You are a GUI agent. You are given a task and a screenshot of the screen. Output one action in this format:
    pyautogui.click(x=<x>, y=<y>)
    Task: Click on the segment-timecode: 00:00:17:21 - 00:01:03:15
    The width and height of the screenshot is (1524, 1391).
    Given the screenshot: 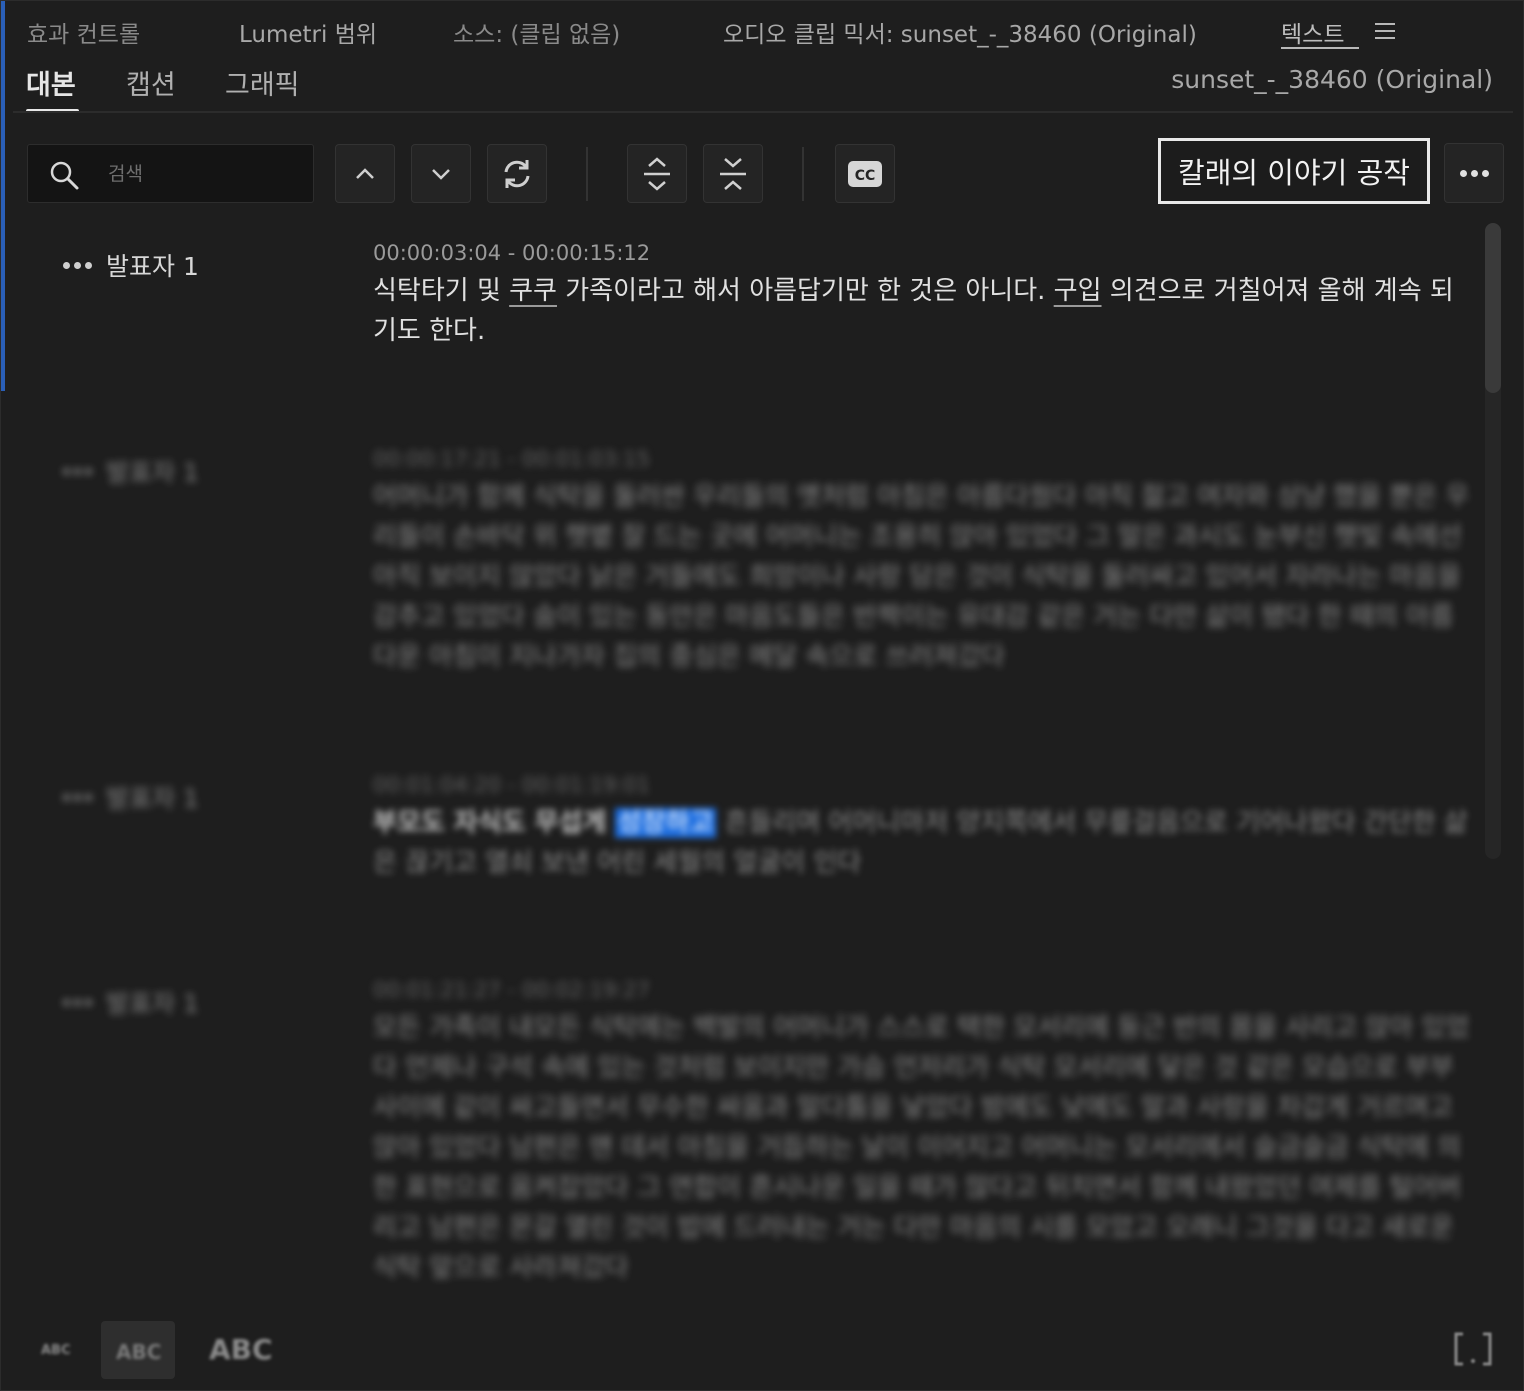 What is the action you would take?
    pyautogui.click(x=512, y=459)
    